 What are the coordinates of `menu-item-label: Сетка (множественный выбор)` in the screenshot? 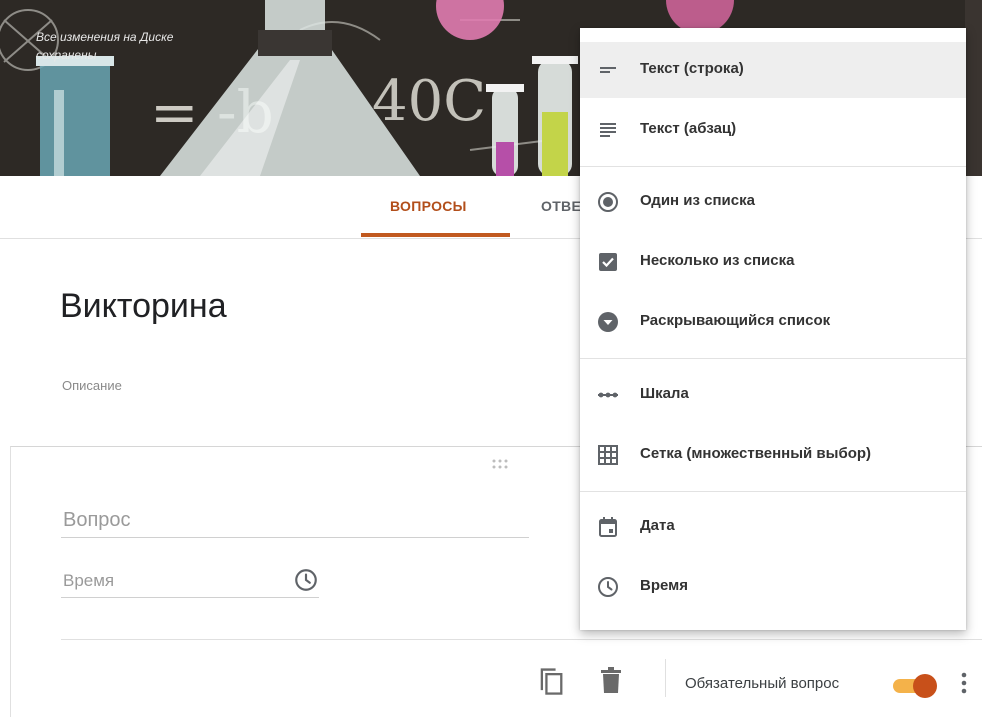 It's located at (756, 453).